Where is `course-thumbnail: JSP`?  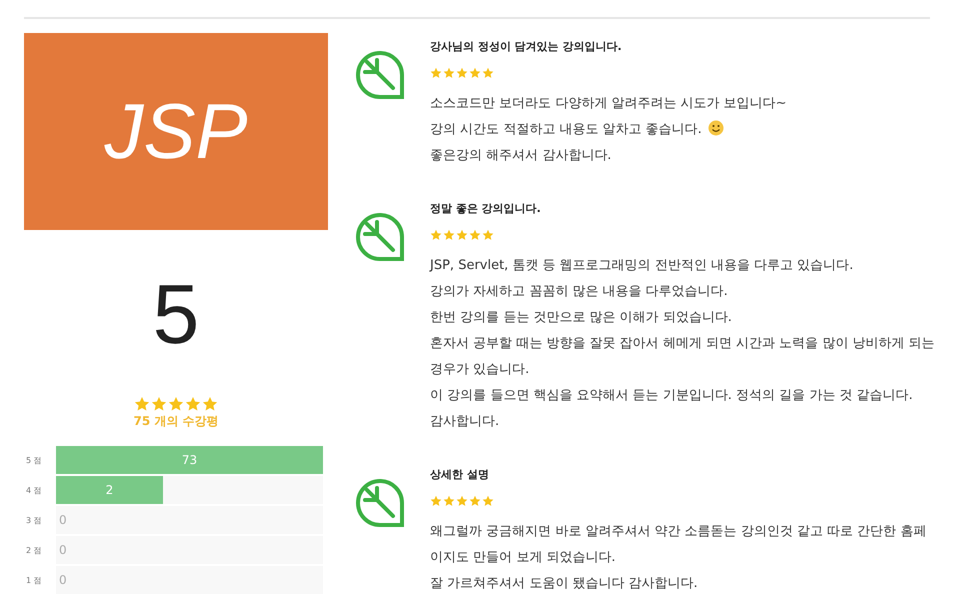 course-thumbnail: JSP is located at coordinates (176, 131).